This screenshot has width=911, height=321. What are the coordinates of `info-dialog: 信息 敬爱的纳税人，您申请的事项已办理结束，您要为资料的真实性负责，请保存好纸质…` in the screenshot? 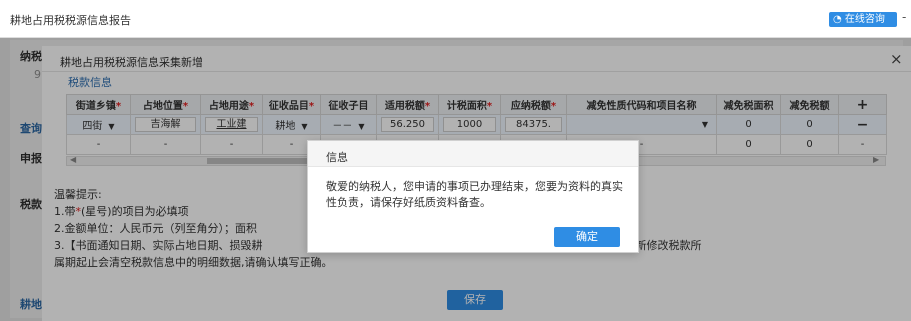 It's located at (473, 196).